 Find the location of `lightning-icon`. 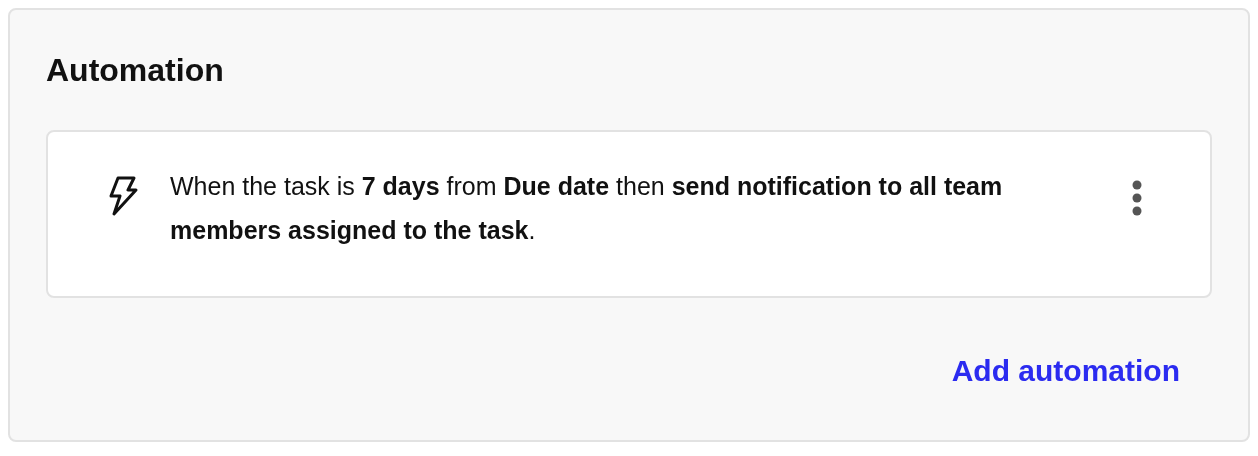

lightning-icon is located at coordinates (123, 196).